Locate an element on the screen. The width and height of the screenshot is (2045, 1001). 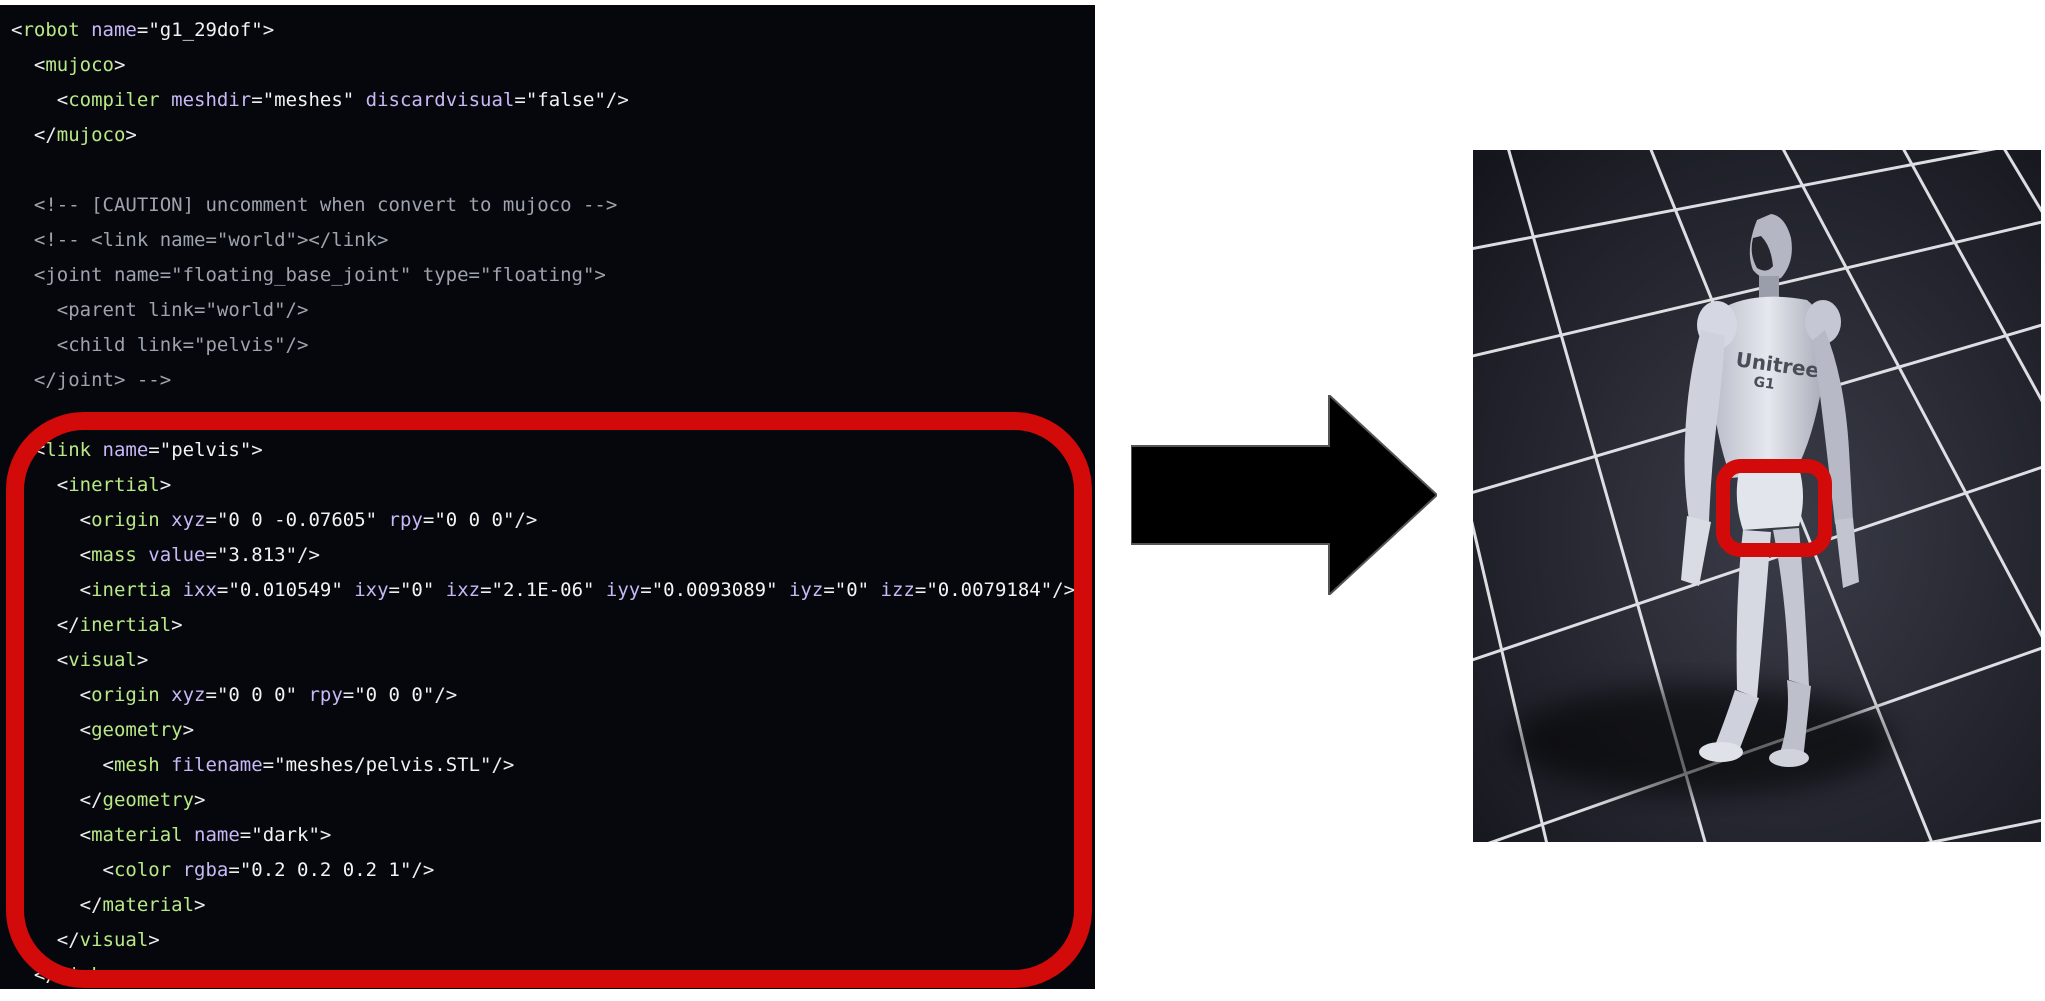
code-line: <parent link="world"/> is located at coordinates (543, 310).